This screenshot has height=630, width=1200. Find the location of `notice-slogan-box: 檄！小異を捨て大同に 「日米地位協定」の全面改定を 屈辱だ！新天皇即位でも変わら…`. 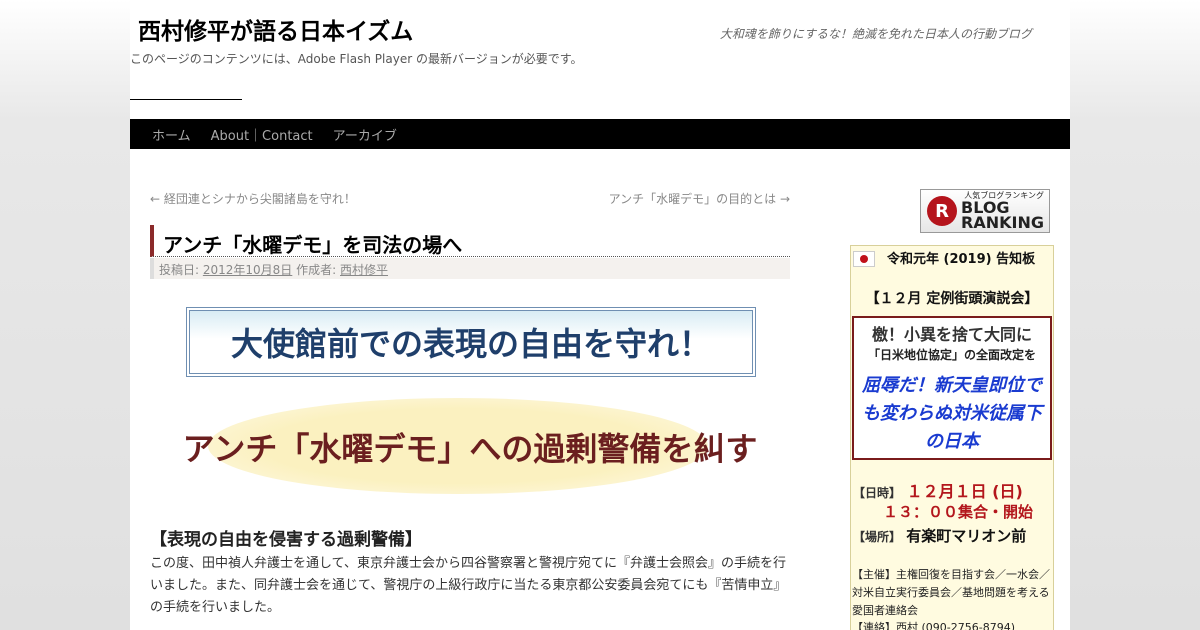

notice-slogan-box: 檄！小異を捨て大同に 「日米地位協定」の全面改定を 屈辱だ！新天皇即位でも変わら… is located at coordinates (952, 388).